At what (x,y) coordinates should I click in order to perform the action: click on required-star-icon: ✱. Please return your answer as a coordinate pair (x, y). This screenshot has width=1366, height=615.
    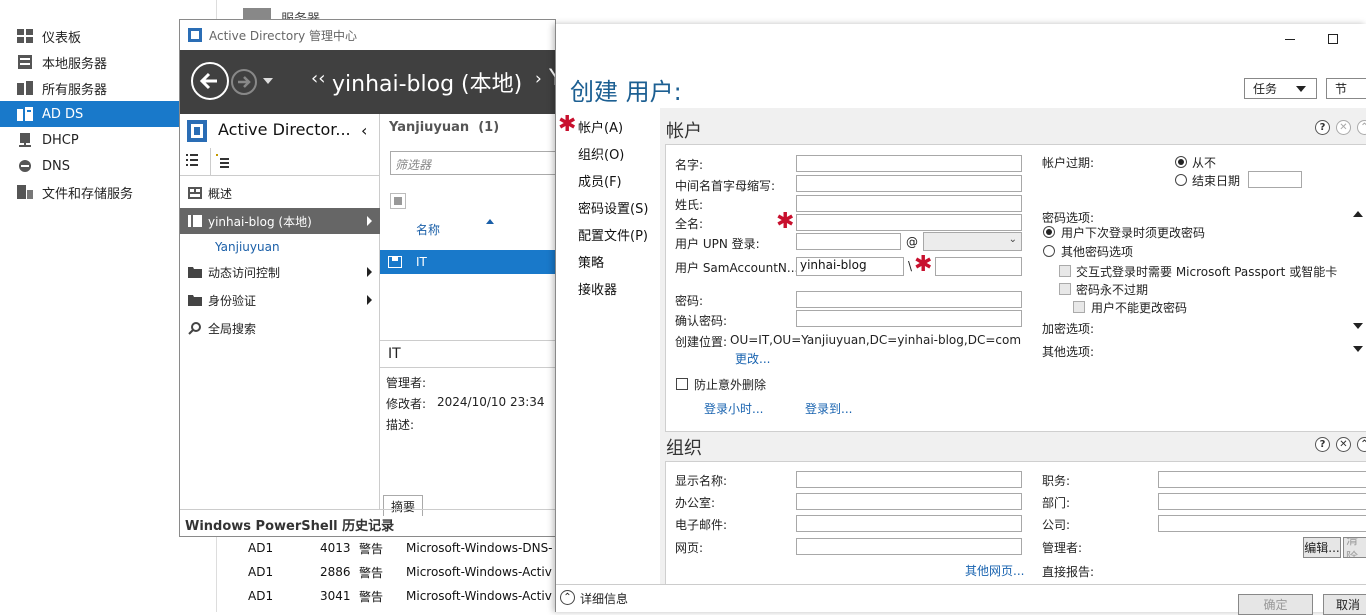
    Looking at the image, I should click on (785, 221).